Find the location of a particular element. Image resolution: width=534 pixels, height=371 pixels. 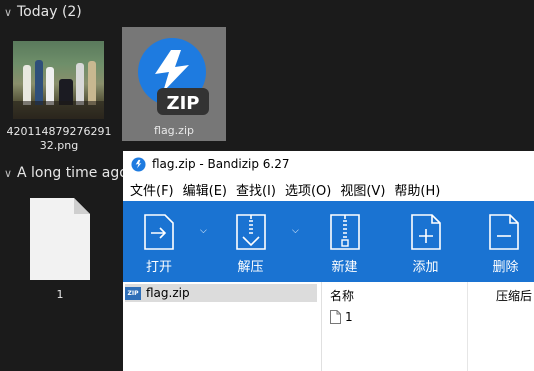

tree-item-label: flag.zip is located at coordinates (168, 293).